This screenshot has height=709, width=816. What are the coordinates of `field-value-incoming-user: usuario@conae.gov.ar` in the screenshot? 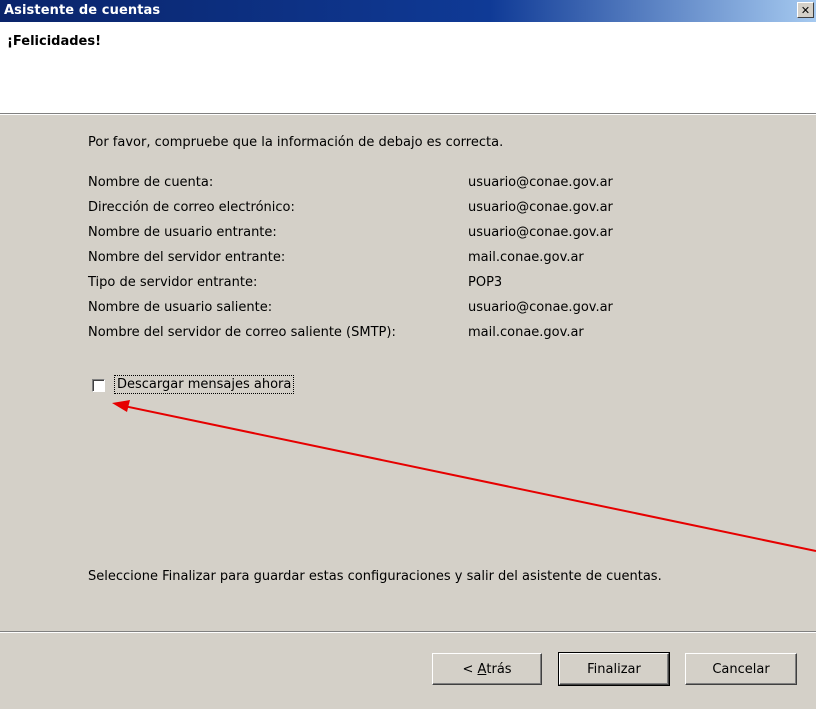 It's located at (540, 232).